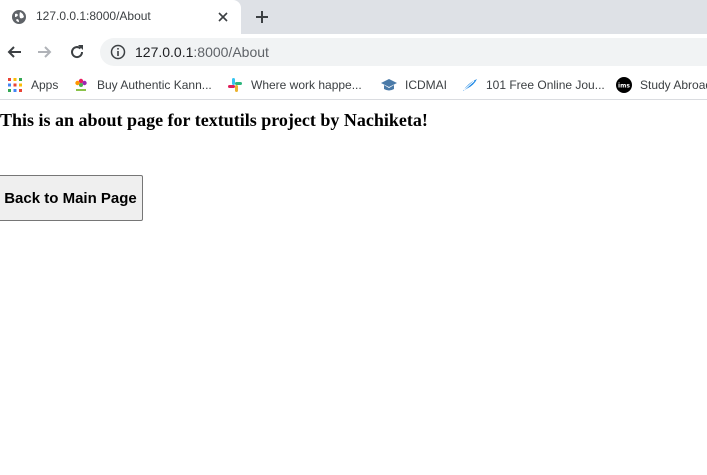  What do you see at coordinates (403, 52) in the screenshot?
I see `address-bar: 127.0.0.1:8000/About` at bounding box center [403, 52].